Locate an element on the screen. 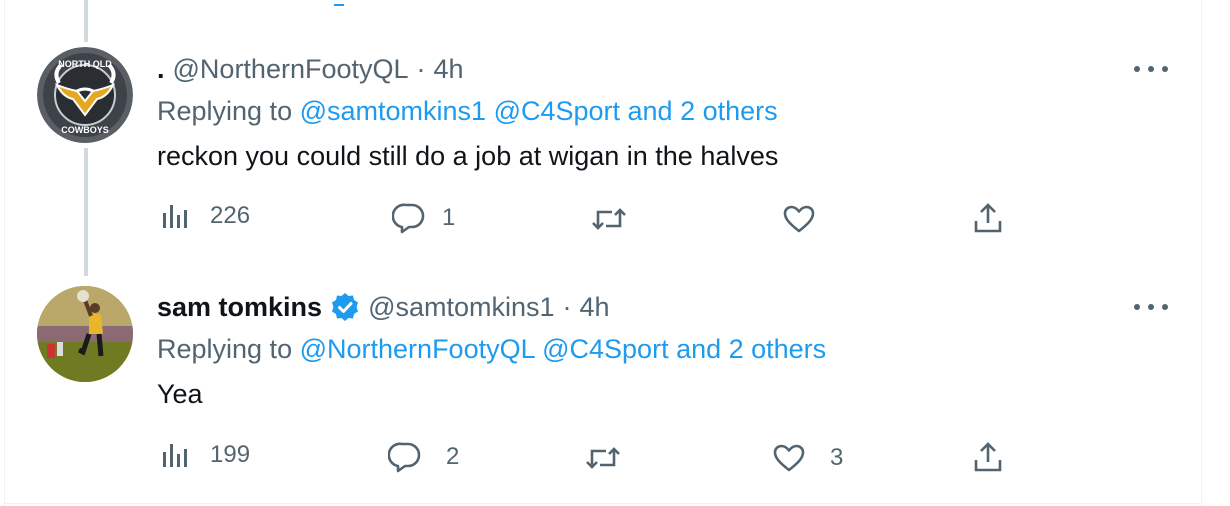 The height and width of the screenshot is (506, 1230). reply-button: 2 is located at coordinates (423, 457).